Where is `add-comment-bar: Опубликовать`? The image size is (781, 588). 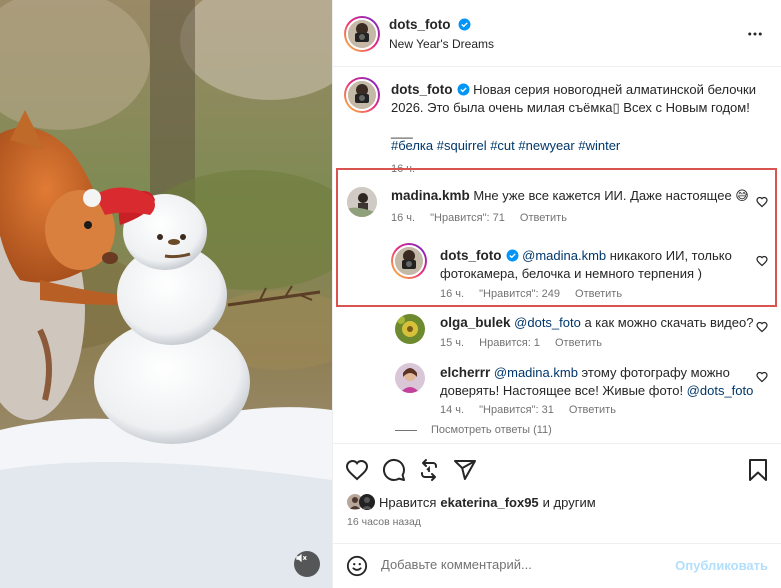
add-comment-bar: Опубликовать is located at coordinates (557, 565).